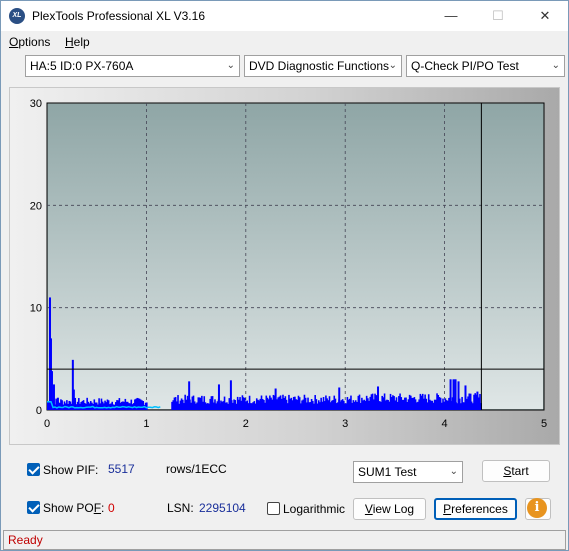  I want to click on status-text: Ready, so click(25, 540).